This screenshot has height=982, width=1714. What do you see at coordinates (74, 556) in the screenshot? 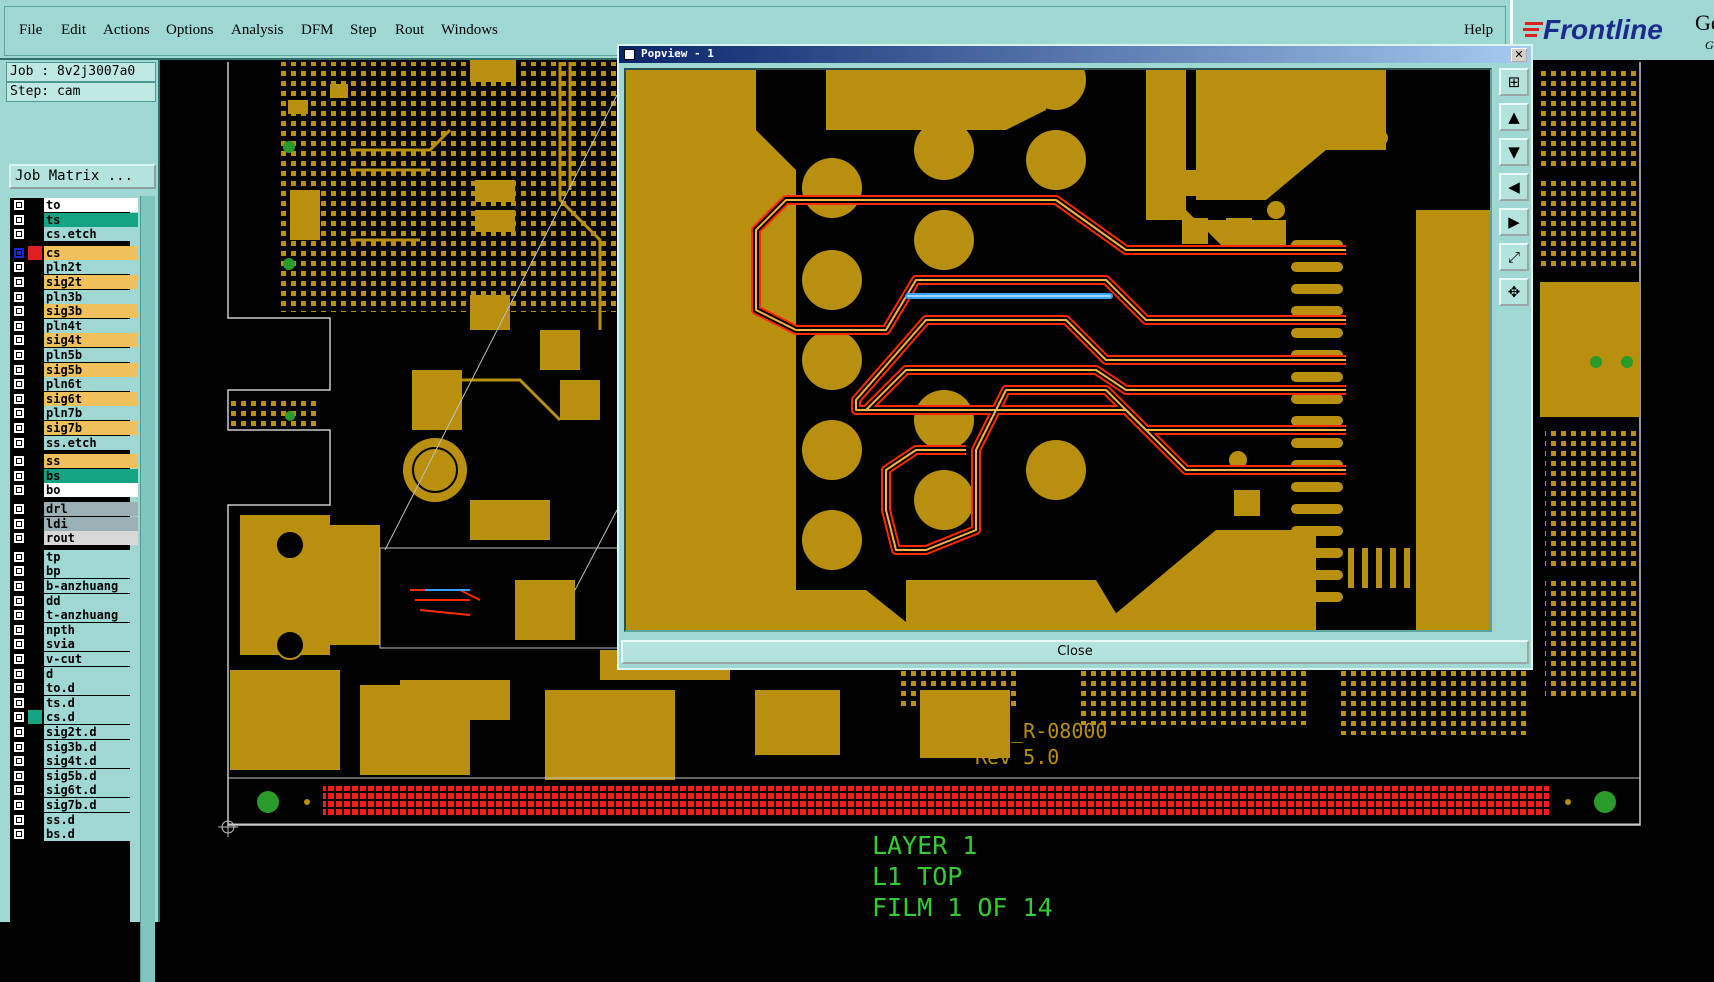
I see `layer-row-tp: tp` at bounding box center [74, 556].